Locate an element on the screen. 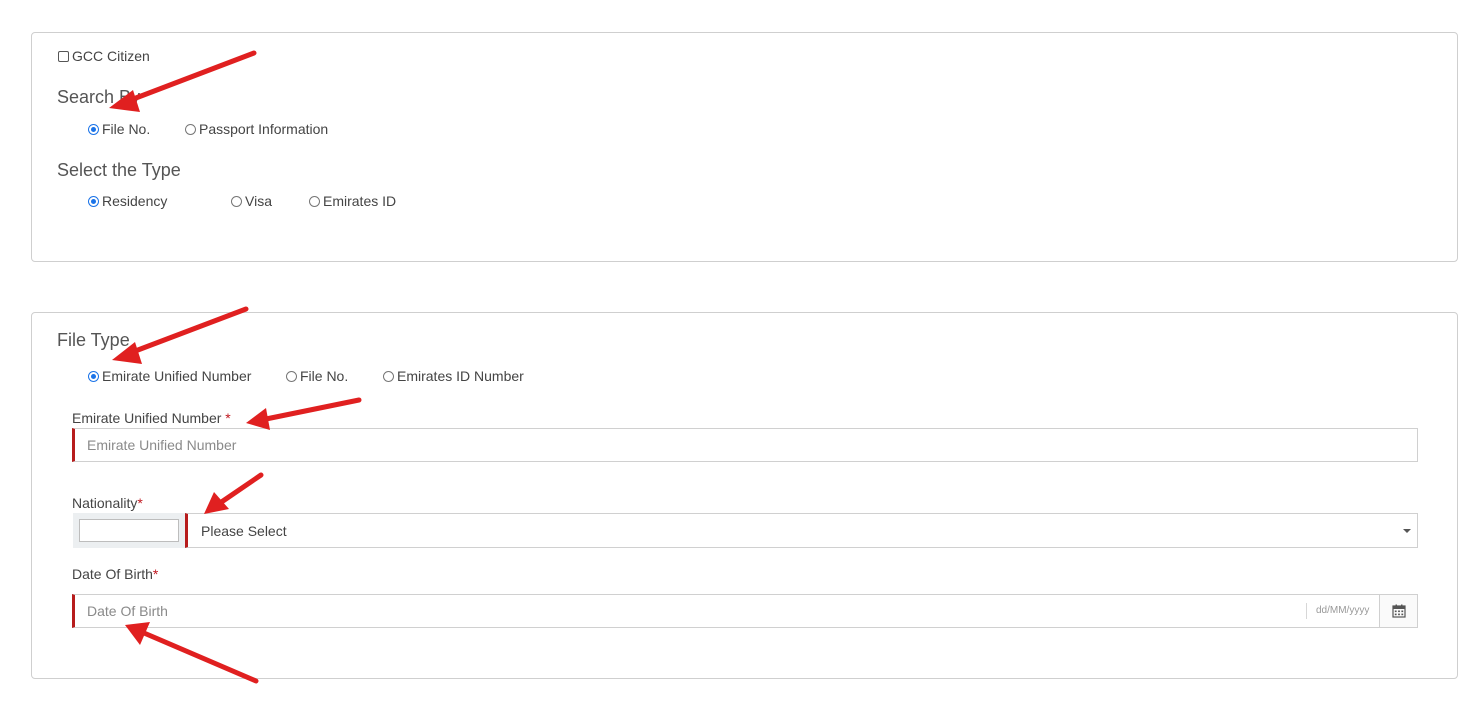 The image size is (1483, 710). search-by-passport-label: Passport Information is located at coordinates (264, 129).